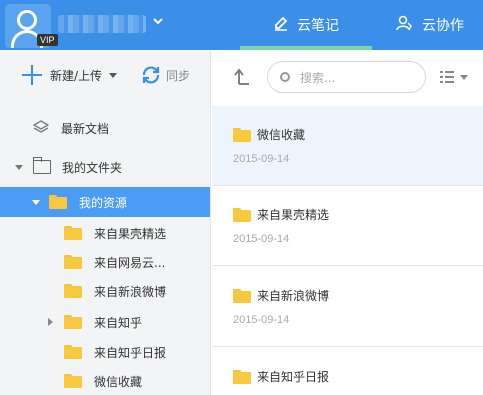 This screenshot has width=483, height=395. Describe the element at coordinates (347, 226) in the screenshot. I see `list-item: 来自果壳精选 2015-09-14` at that location.